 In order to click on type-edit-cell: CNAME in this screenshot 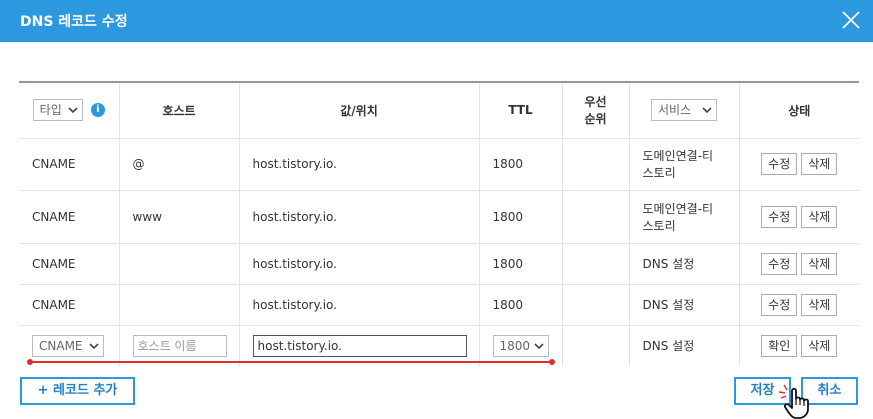, I will do `click(69, 345)`.